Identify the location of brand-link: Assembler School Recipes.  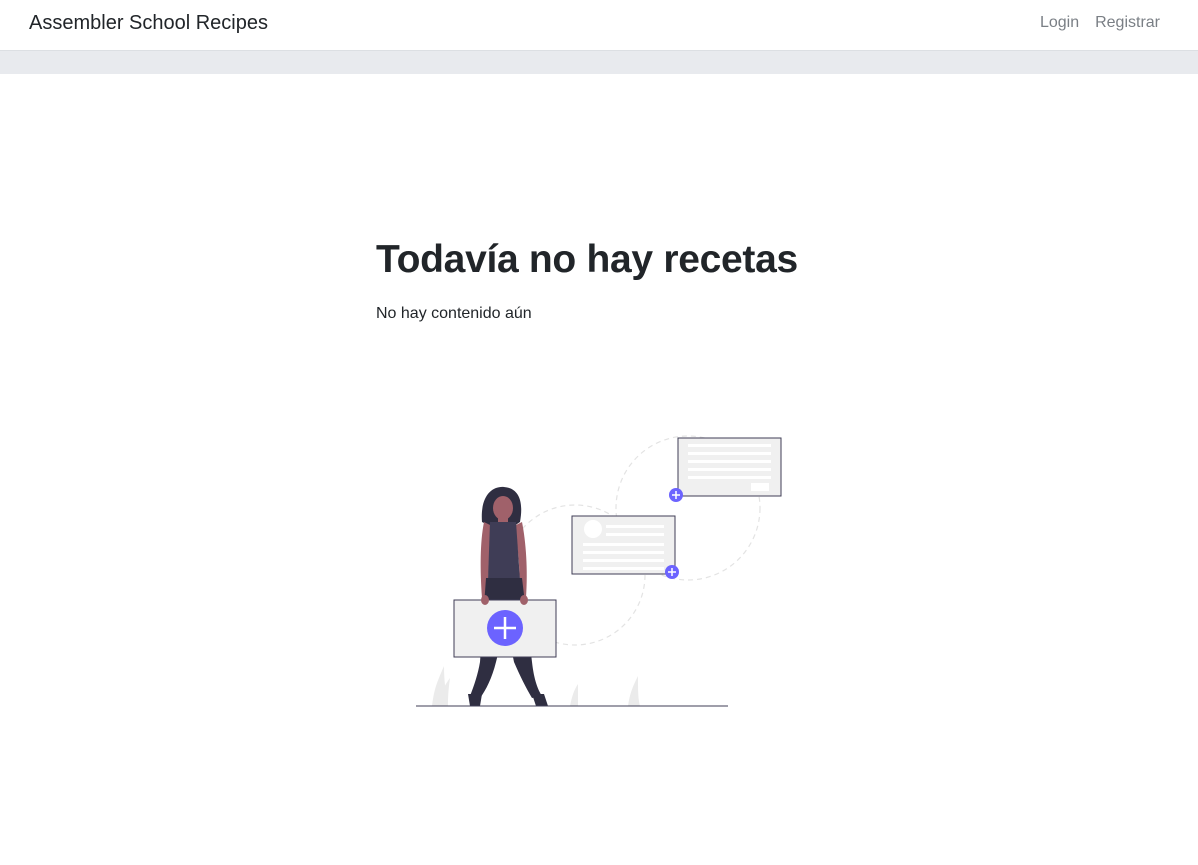
(148, 23).